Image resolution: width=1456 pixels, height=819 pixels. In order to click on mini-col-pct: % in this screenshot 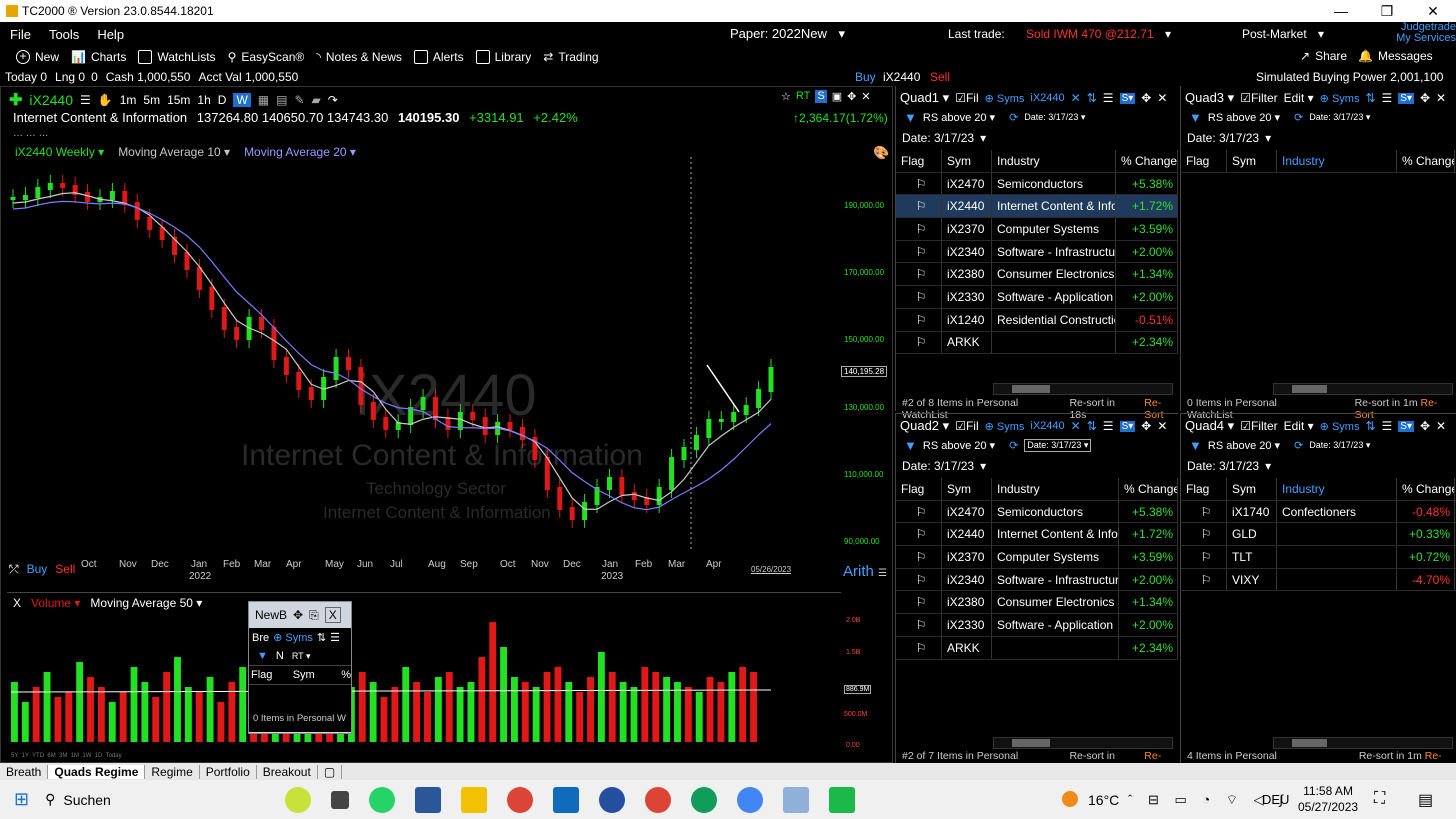, I will do `click(346, 675)`.